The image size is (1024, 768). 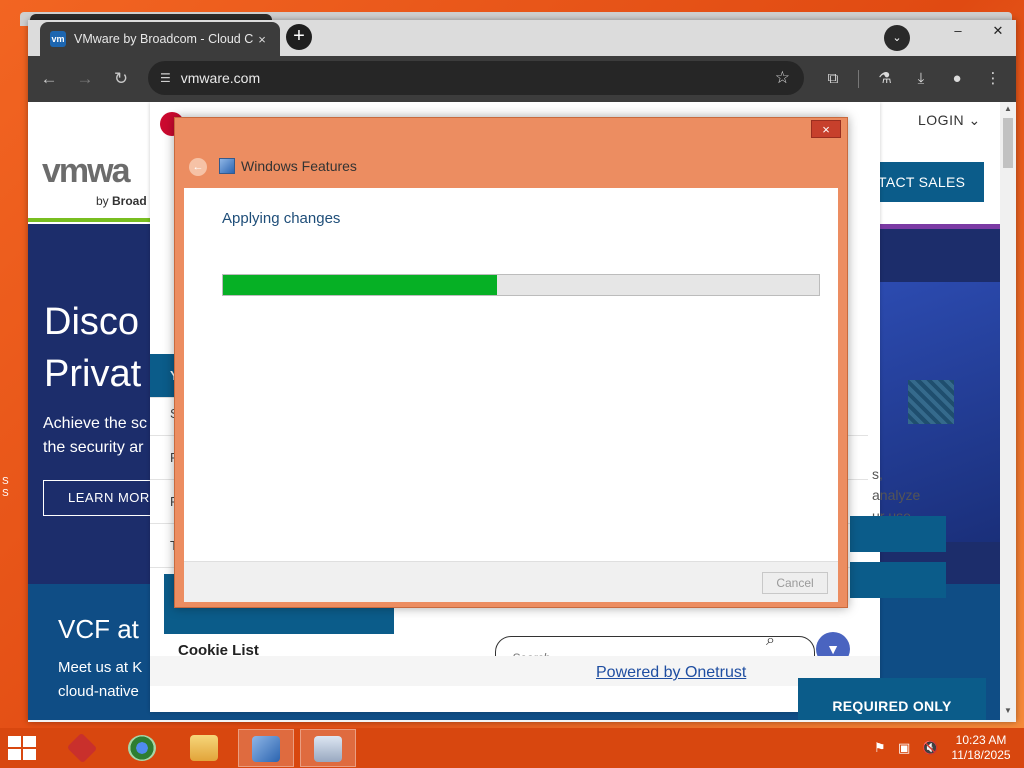 What do you see at coordinates (795, 583) in the screenshot?
I see `cancel-button: Cancel` at bounding box center [795, 583].